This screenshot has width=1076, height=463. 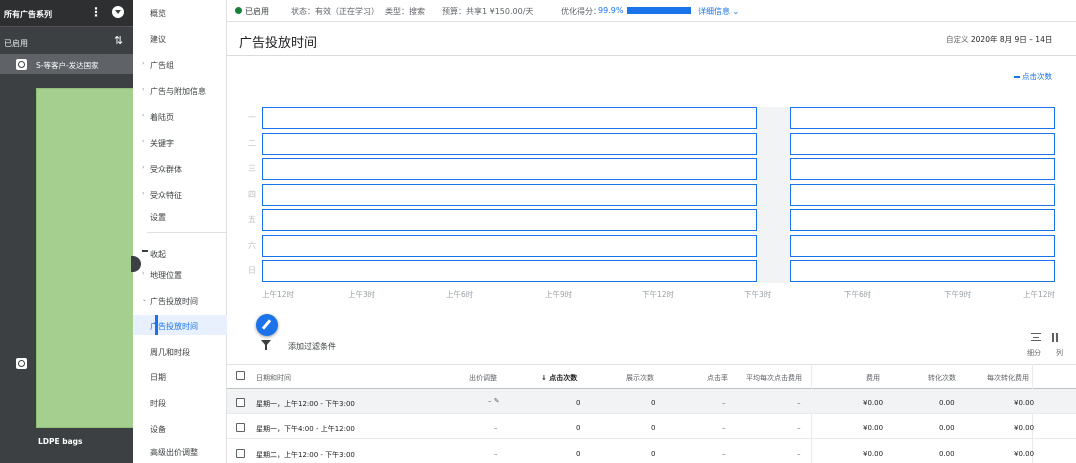 What do you see at coordinates (774, 378) in the screenshot?
I see `col-header-avg-cpc: 平均每次点击费用` at bounding box center [774, 378].